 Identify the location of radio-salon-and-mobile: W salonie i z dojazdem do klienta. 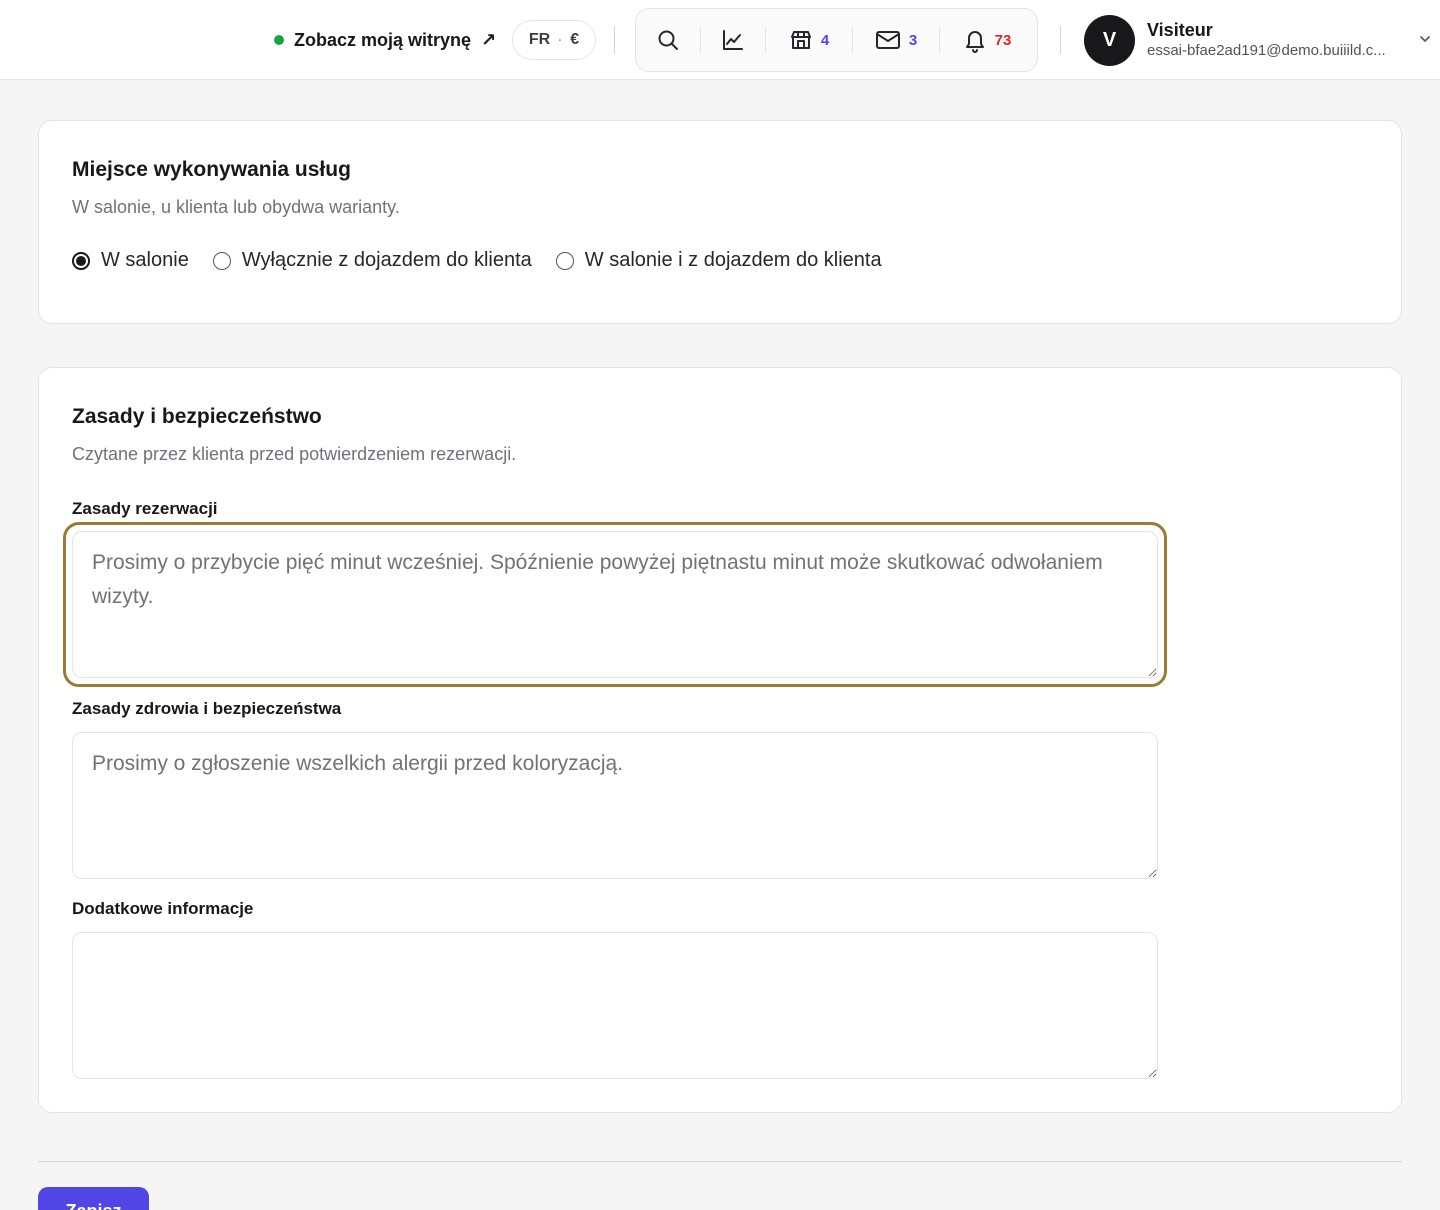
(718, 260).